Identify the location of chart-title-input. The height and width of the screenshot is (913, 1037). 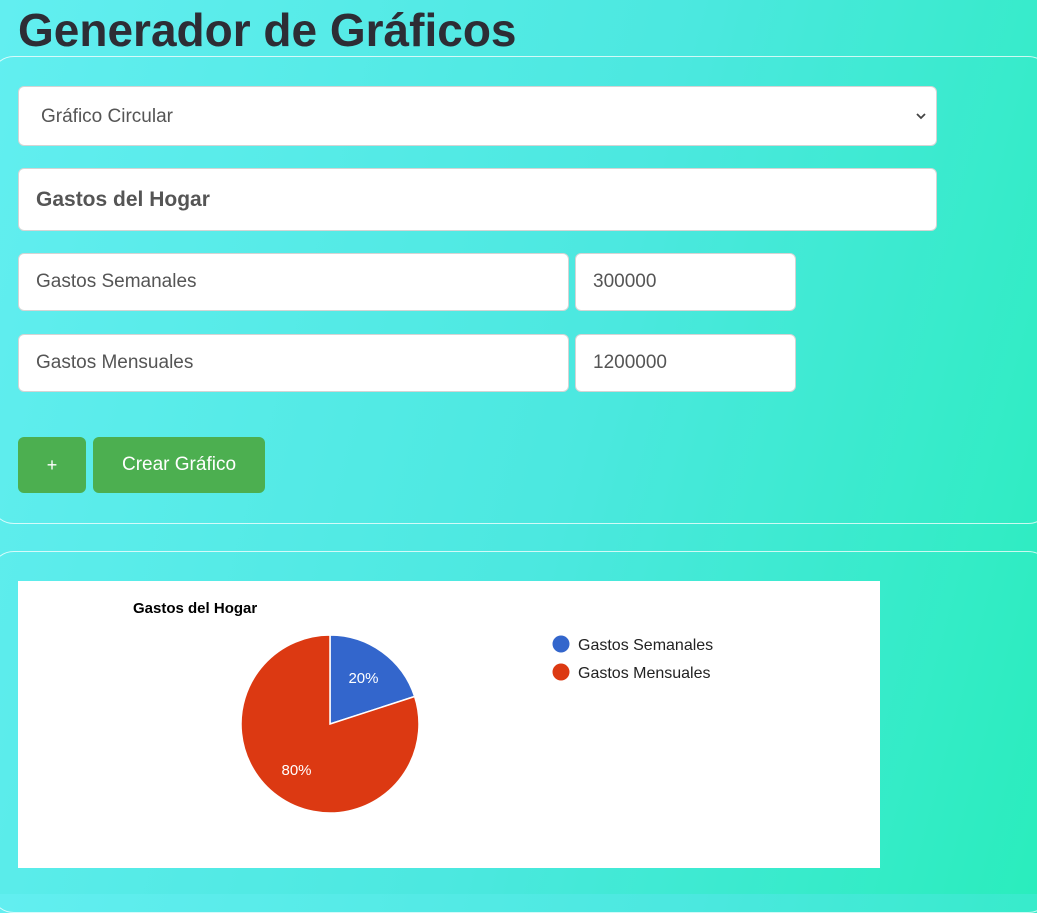
(477, 199).